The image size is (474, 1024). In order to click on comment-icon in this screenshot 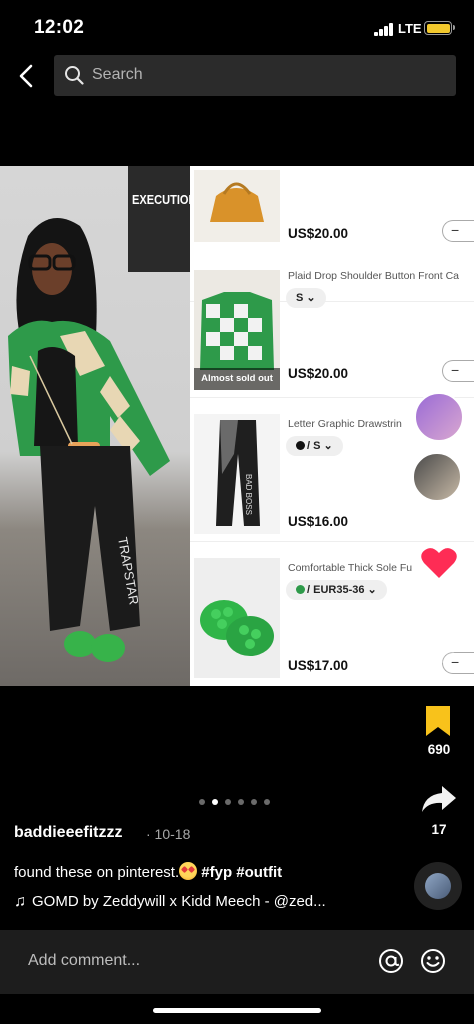, I will do `click(436, 644)`.